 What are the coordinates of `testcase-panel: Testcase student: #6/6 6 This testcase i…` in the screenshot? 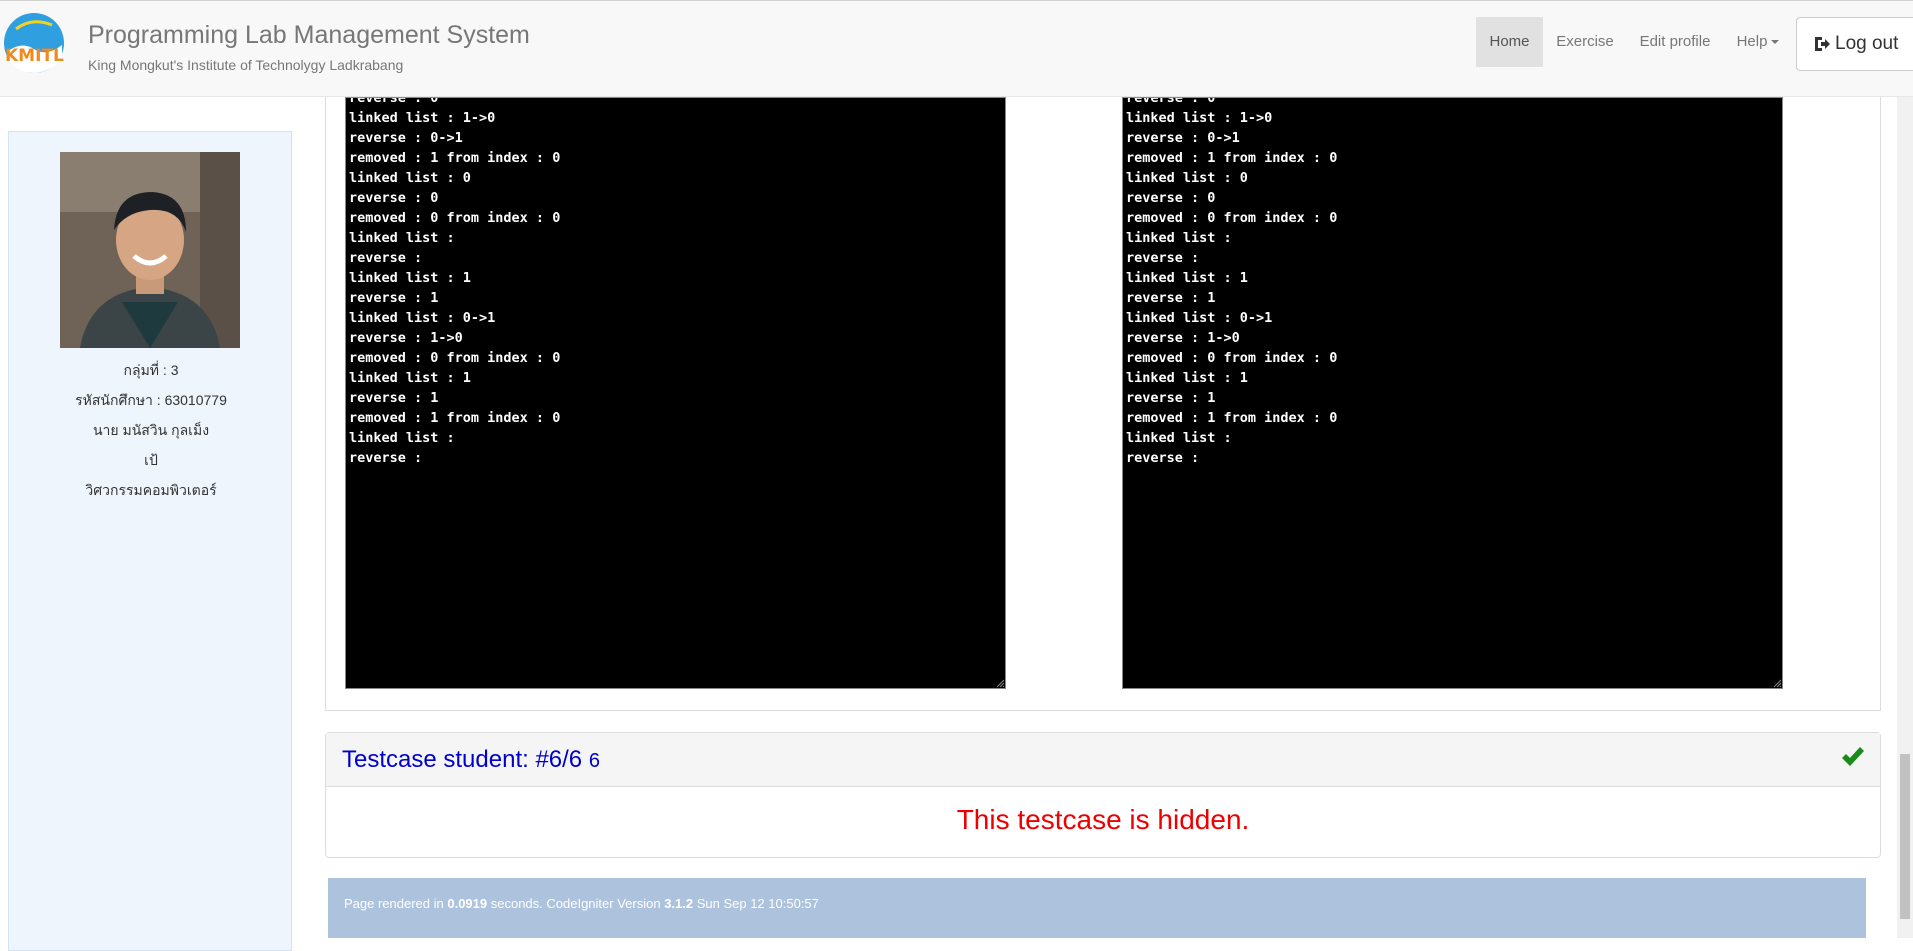 It's located at (1103, 795).